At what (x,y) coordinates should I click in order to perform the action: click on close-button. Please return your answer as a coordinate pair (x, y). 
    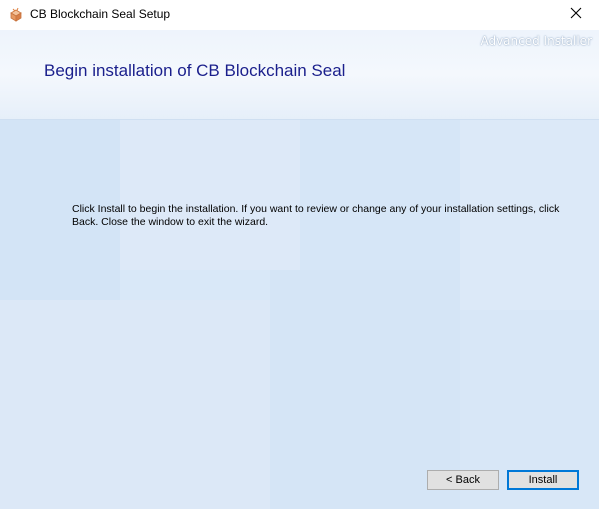
    Looking at the image, I should click on (576, 15).